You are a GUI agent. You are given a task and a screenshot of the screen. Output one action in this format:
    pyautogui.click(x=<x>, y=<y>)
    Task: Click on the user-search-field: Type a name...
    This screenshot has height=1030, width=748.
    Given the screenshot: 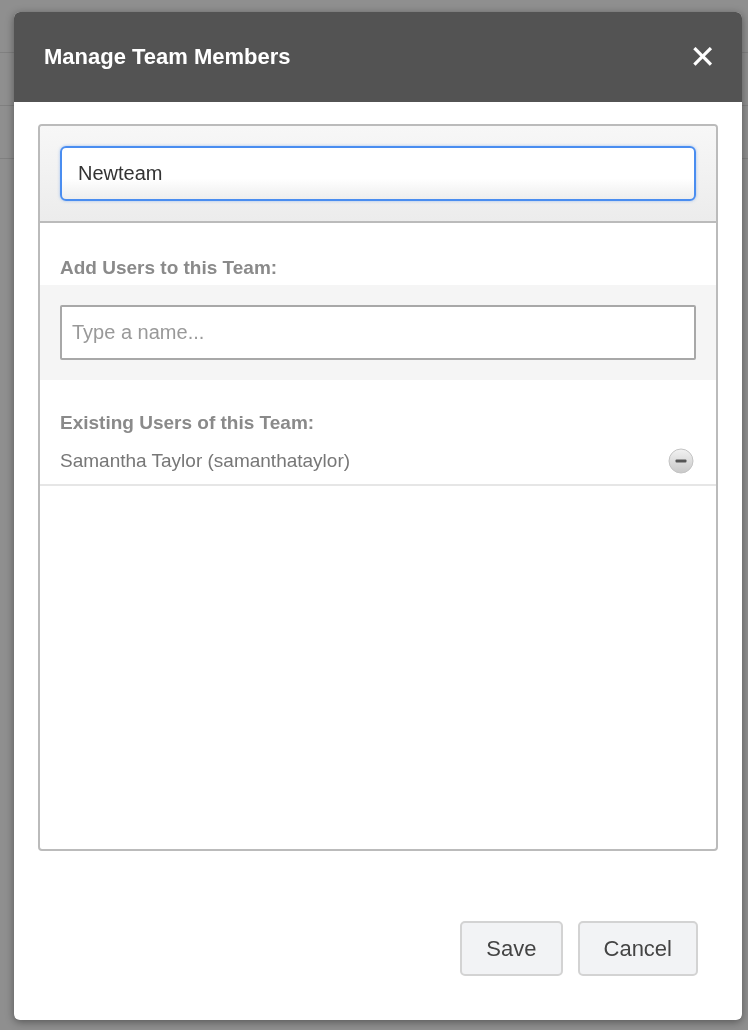 What is the action you would take?
    pyautogui.click(x=378, y=332)
    